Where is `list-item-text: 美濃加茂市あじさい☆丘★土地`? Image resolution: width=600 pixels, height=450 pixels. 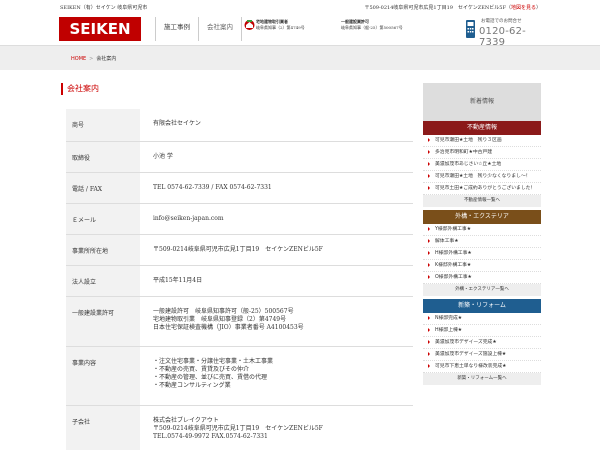 list-item-text: 美濃加茂市あじさい☆丘★土地 is located at coordinates (468, 164).